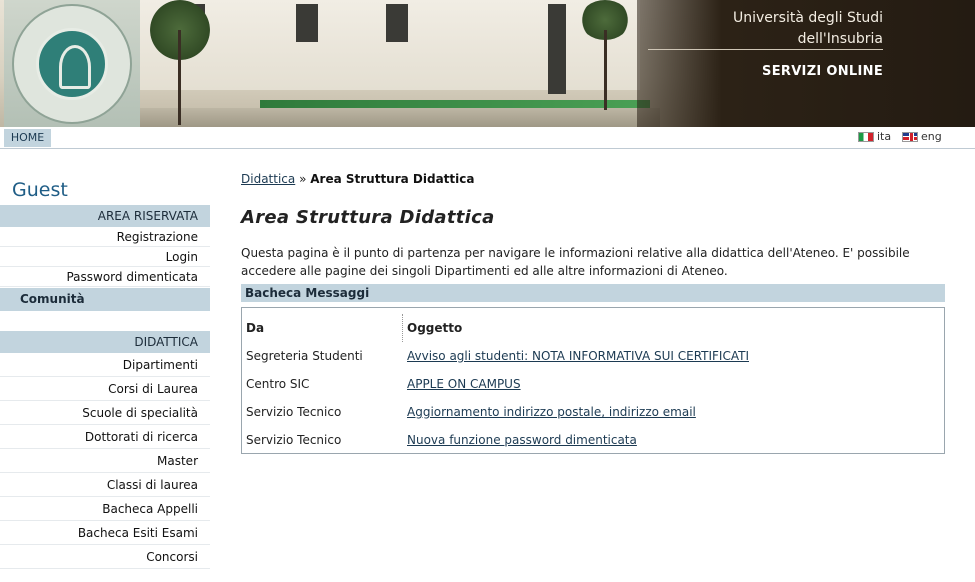  I want to click on banner-ground, so click(400, 117).